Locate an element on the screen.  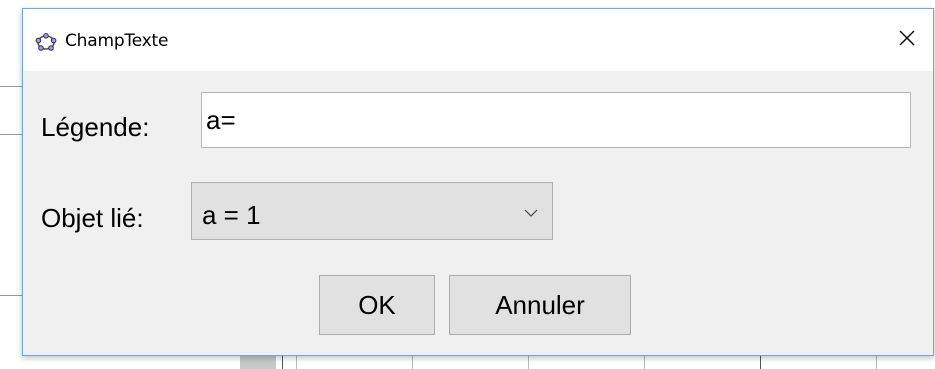
close-button is located at coordinates (907, 40).